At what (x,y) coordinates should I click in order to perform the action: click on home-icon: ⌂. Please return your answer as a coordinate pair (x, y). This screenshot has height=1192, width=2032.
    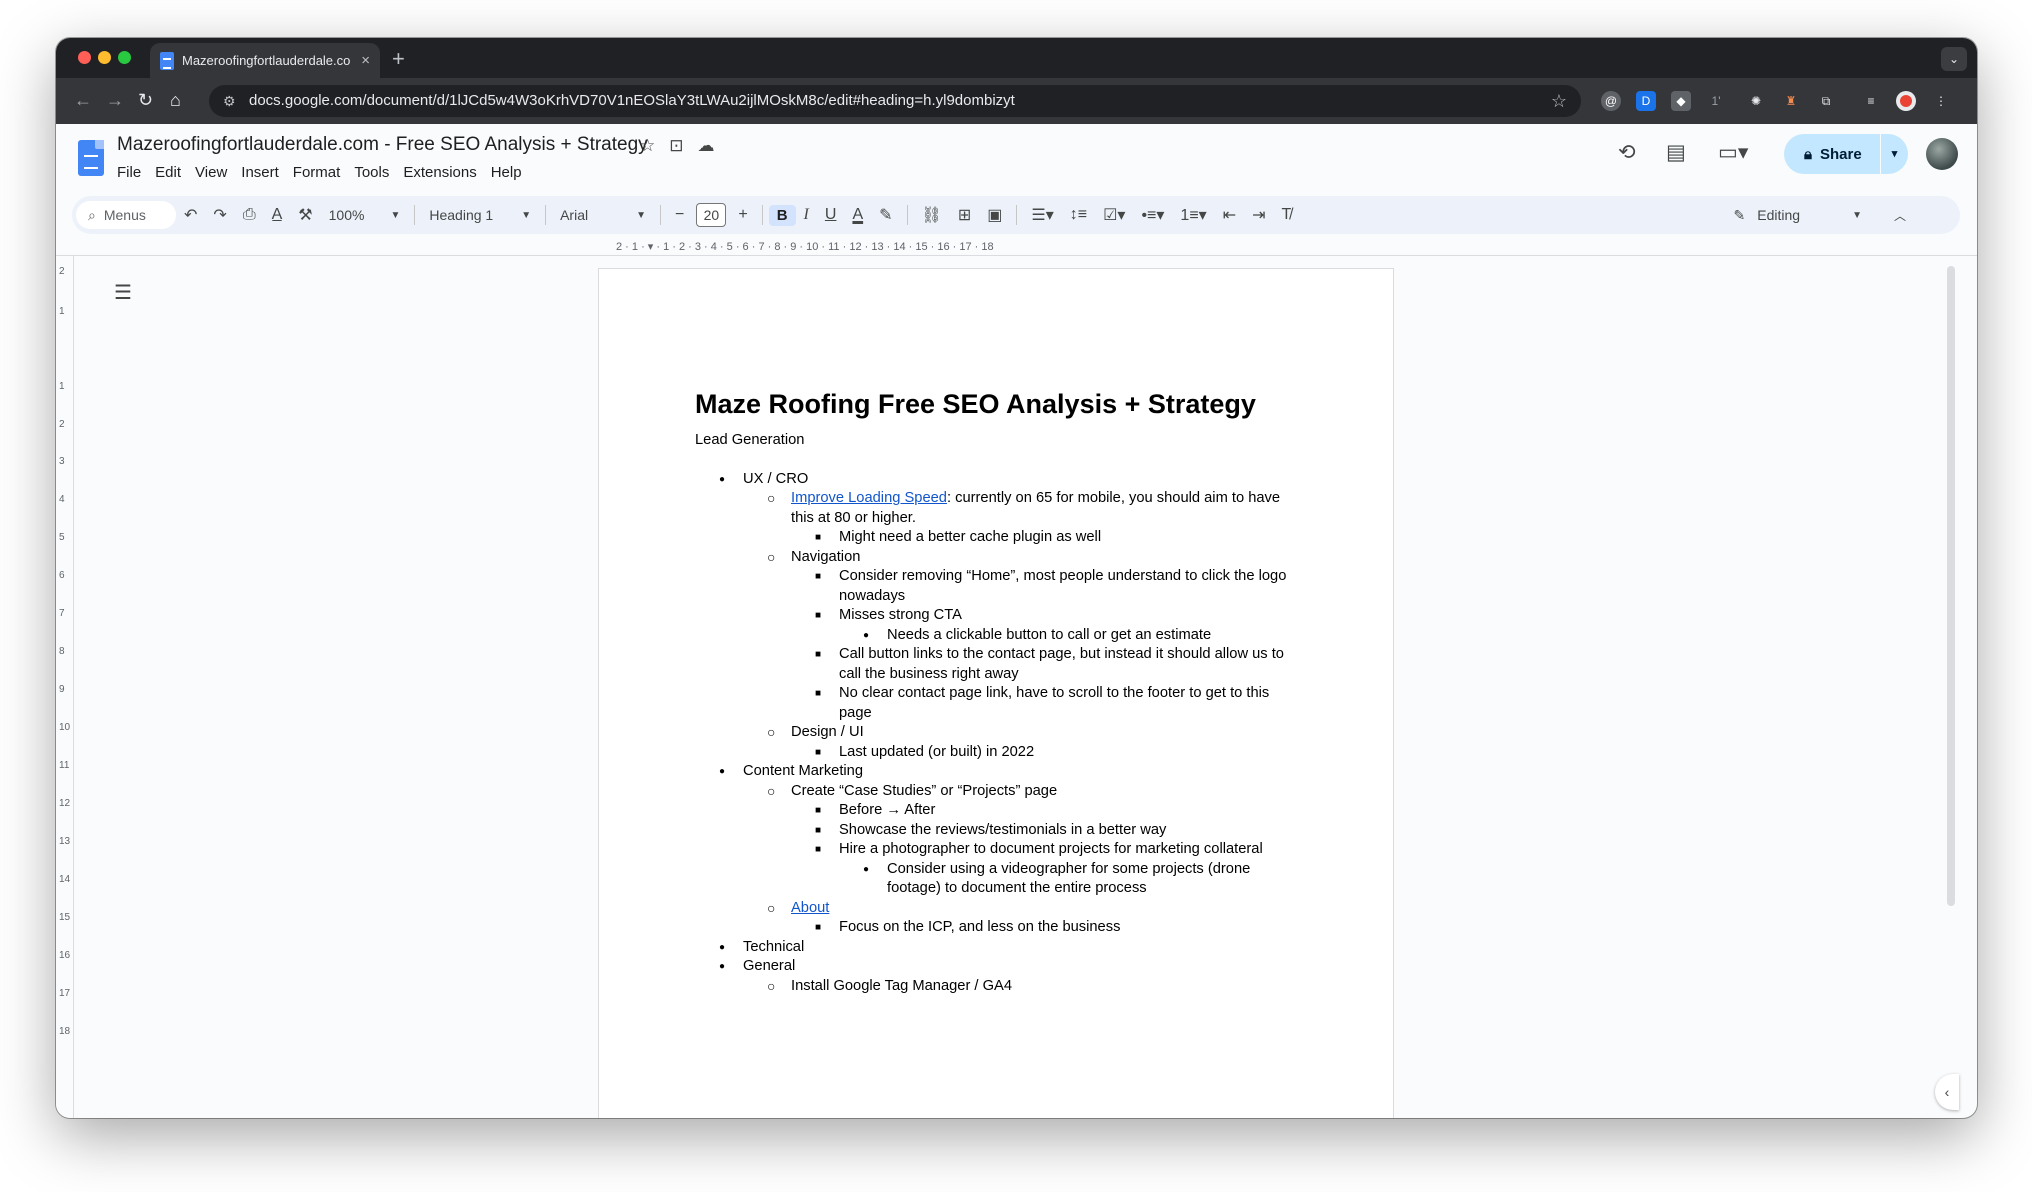
    Looking at the image, I should click on (175, 100).